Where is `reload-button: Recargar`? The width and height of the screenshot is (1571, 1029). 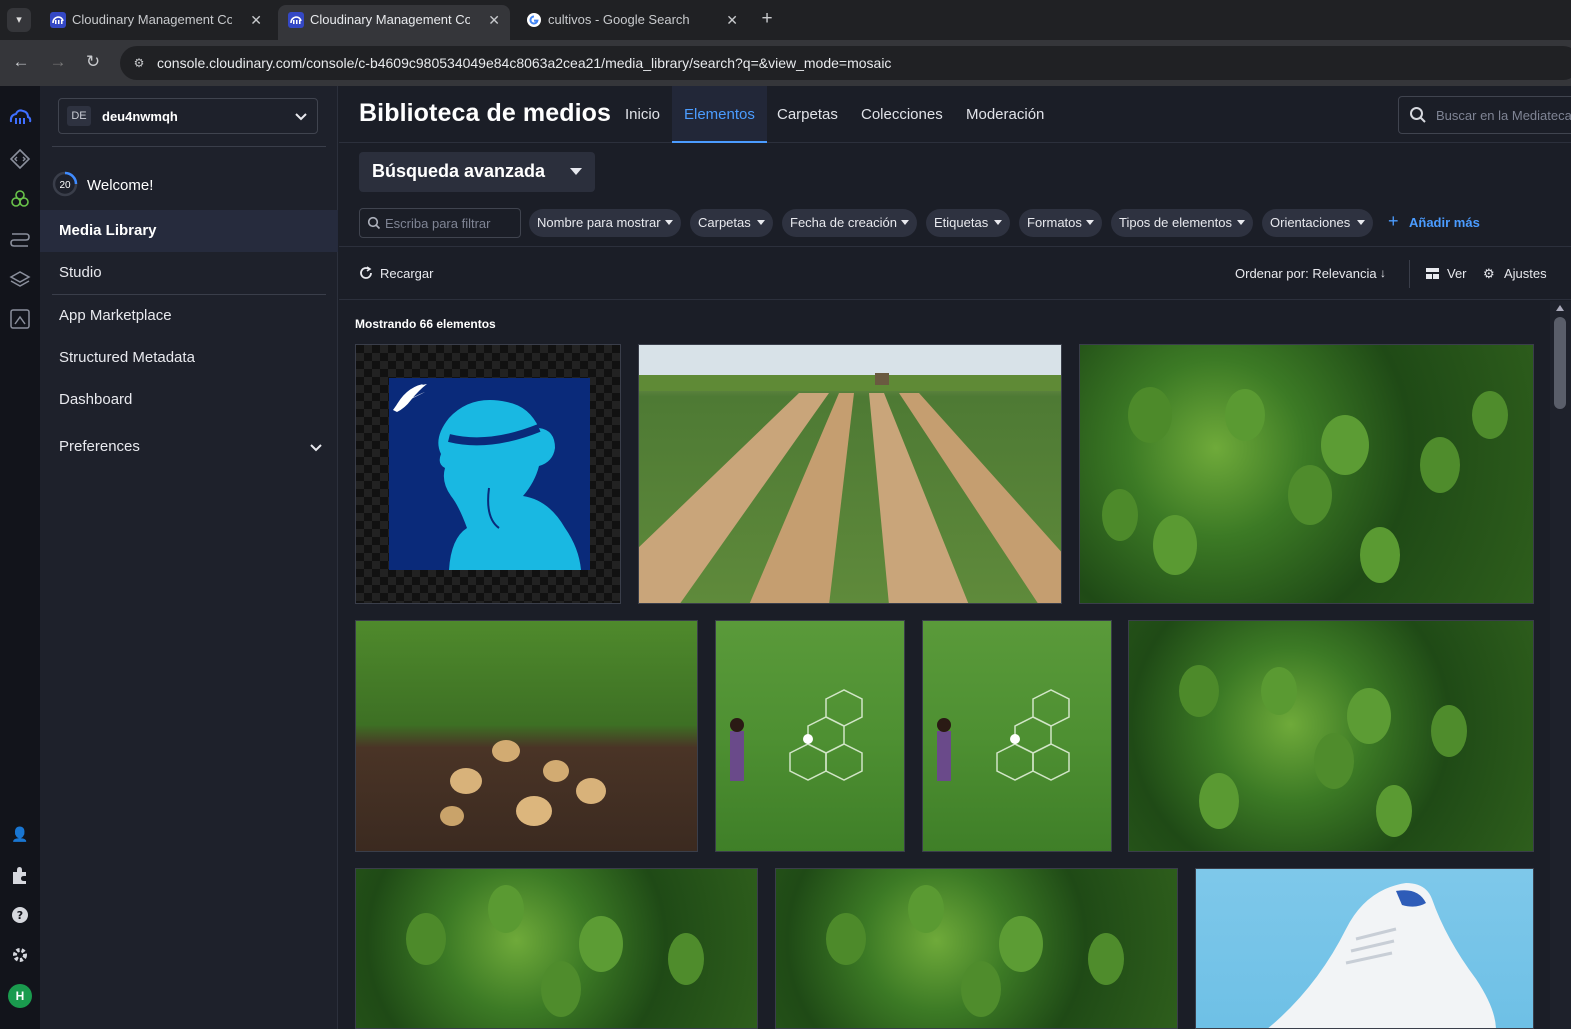 reload-button: Recargar is located at coordinates (406, 273).